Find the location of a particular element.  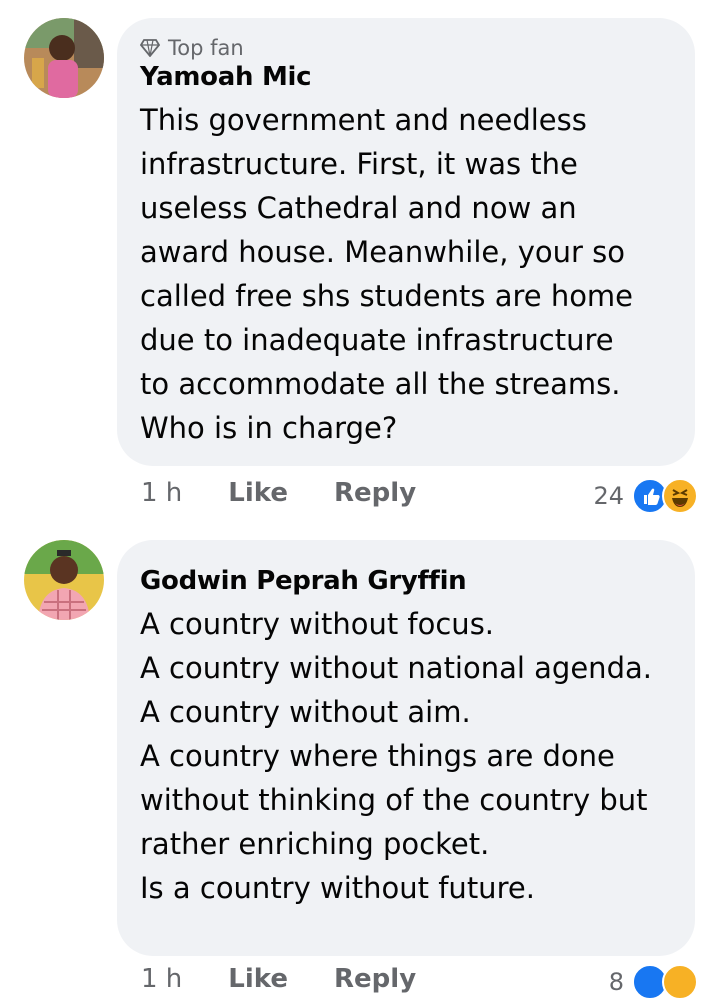

badge-label: Top fan is located at coordinates (206, 48).